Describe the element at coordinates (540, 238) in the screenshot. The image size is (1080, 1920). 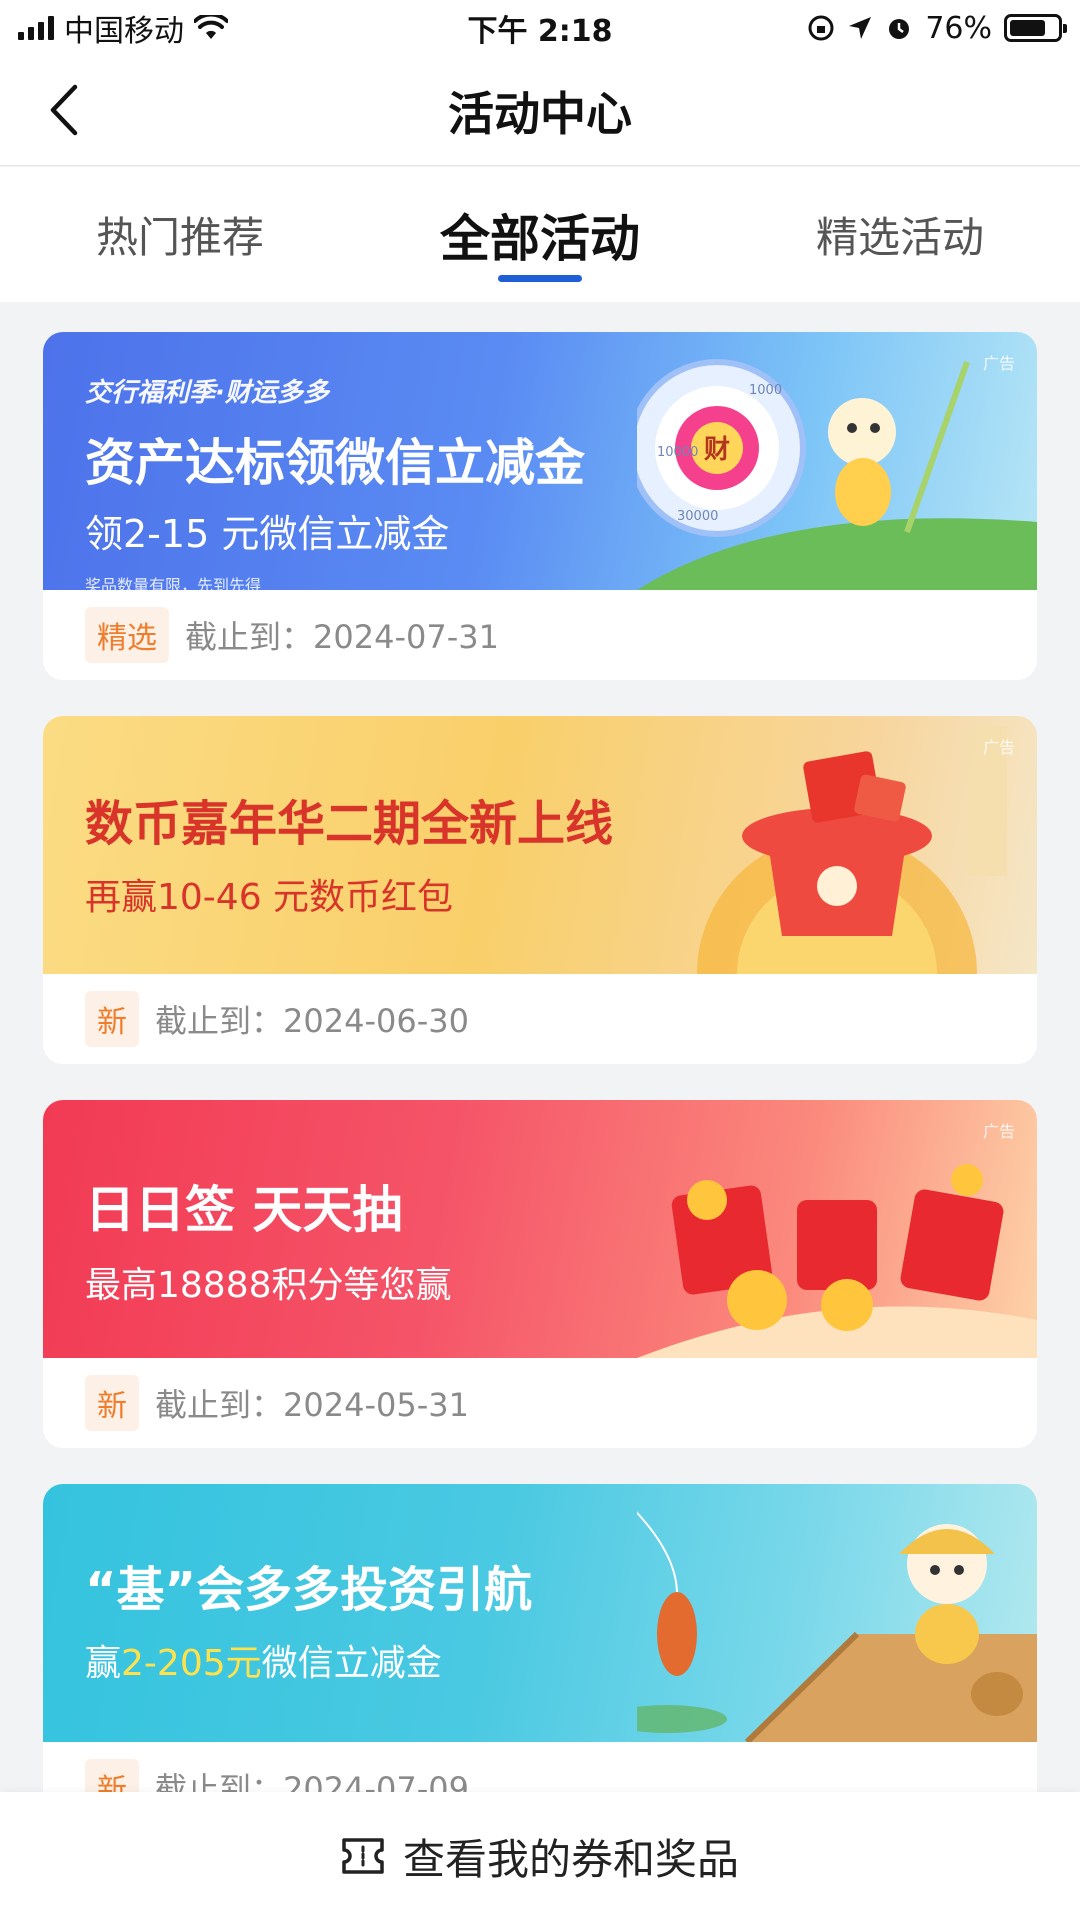
I see `tab-label: 全部活动` at that location.